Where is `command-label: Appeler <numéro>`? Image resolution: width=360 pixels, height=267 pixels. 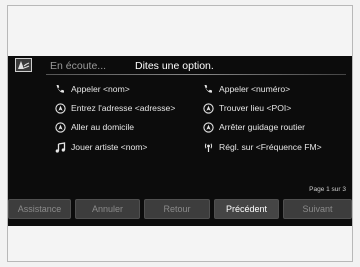
command-label: Appeler <numéro> is located at coordinates (255, 89).